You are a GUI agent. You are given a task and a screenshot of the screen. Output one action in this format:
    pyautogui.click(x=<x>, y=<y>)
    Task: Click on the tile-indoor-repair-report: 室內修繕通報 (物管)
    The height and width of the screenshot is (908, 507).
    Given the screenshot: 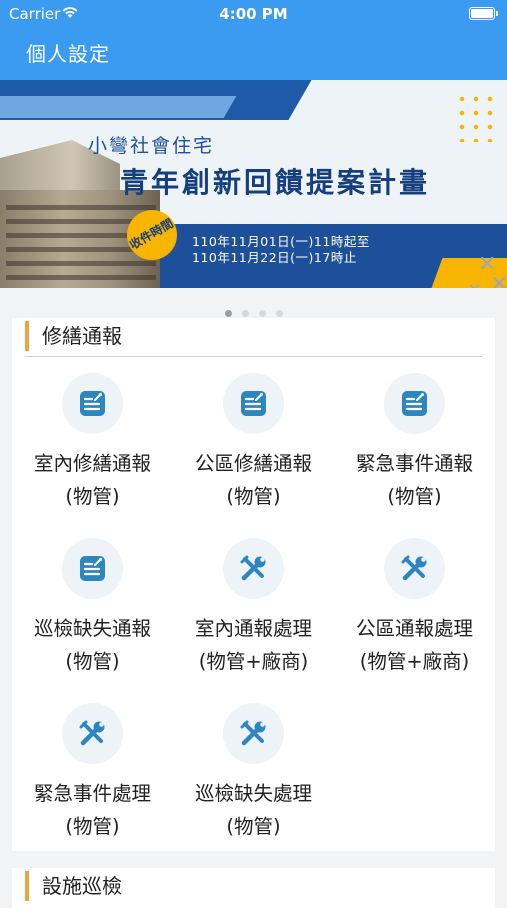 What is the action you would take?
    pyautogui.click(x=92, y=448)
    